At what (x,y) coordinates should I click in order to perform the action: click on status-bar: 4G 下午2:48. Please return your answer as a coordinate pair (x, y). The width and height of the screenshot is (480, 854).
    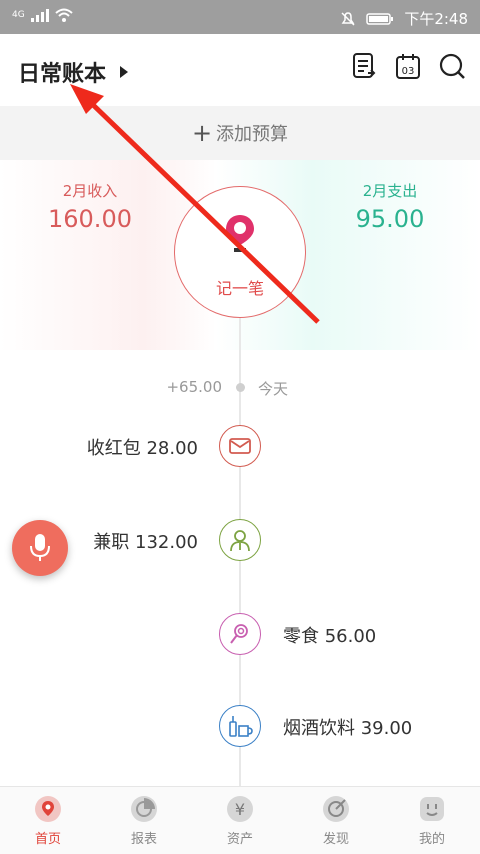
    Looking at the image, I should click on (240, 17).